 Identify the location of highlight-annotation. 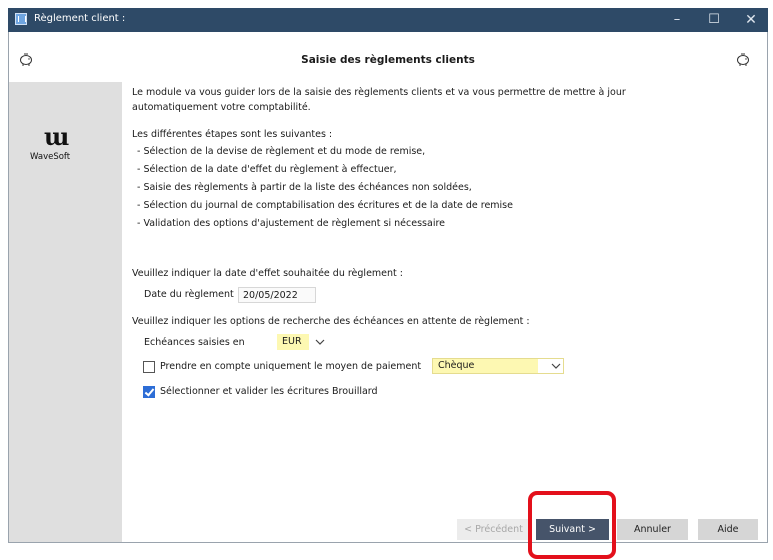
(572, 525).